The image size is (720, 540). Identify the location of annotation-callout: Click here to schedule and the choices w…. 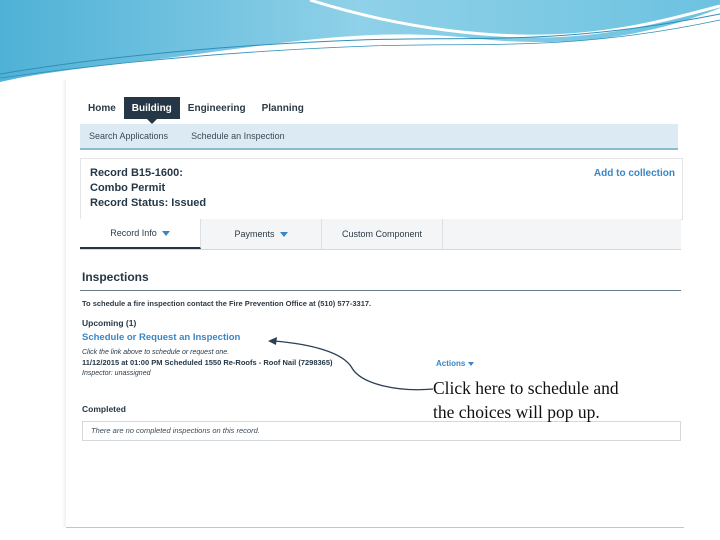
(555, 400).